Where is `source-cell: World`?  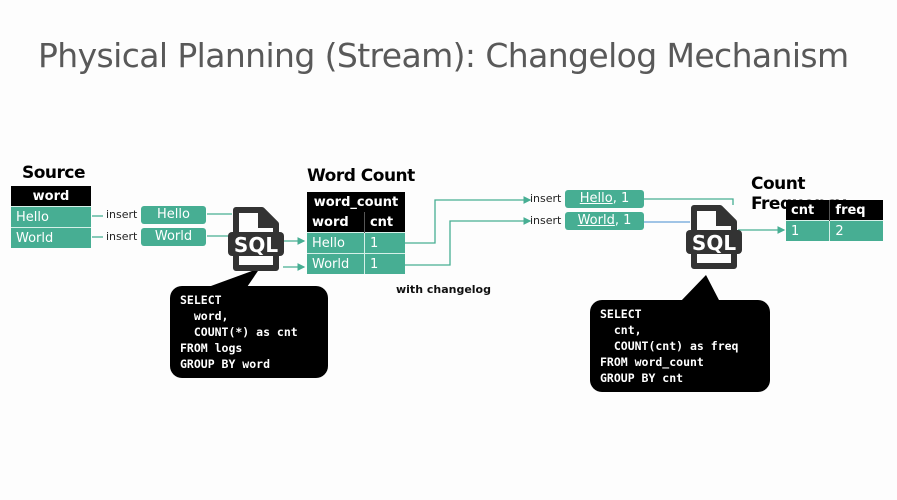 source-cell: World is located at coordinates (51, 237).